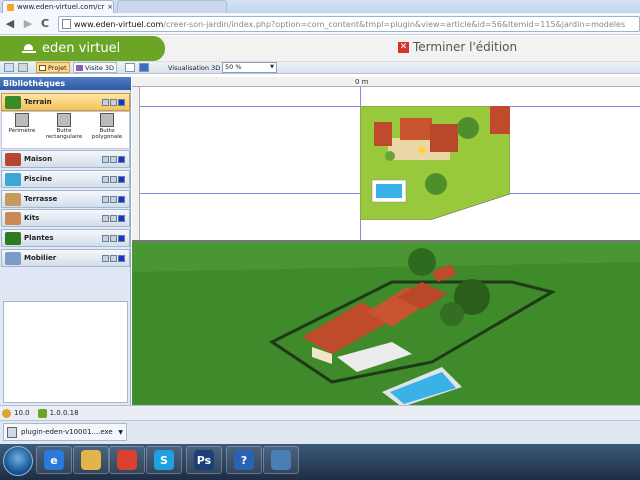 The height and width of the screenshot is (480, 640). I want to click on chrome-icon, so click(127, 460).